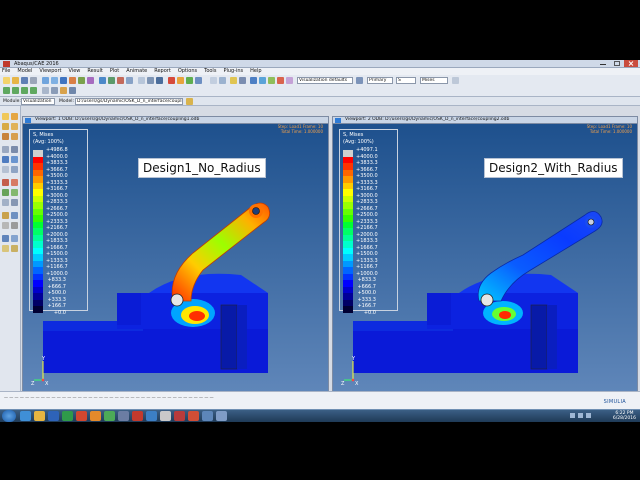 The width and height of the screenshot is (640, 480). I want to click on wireframe-icon, so click(141, 80).